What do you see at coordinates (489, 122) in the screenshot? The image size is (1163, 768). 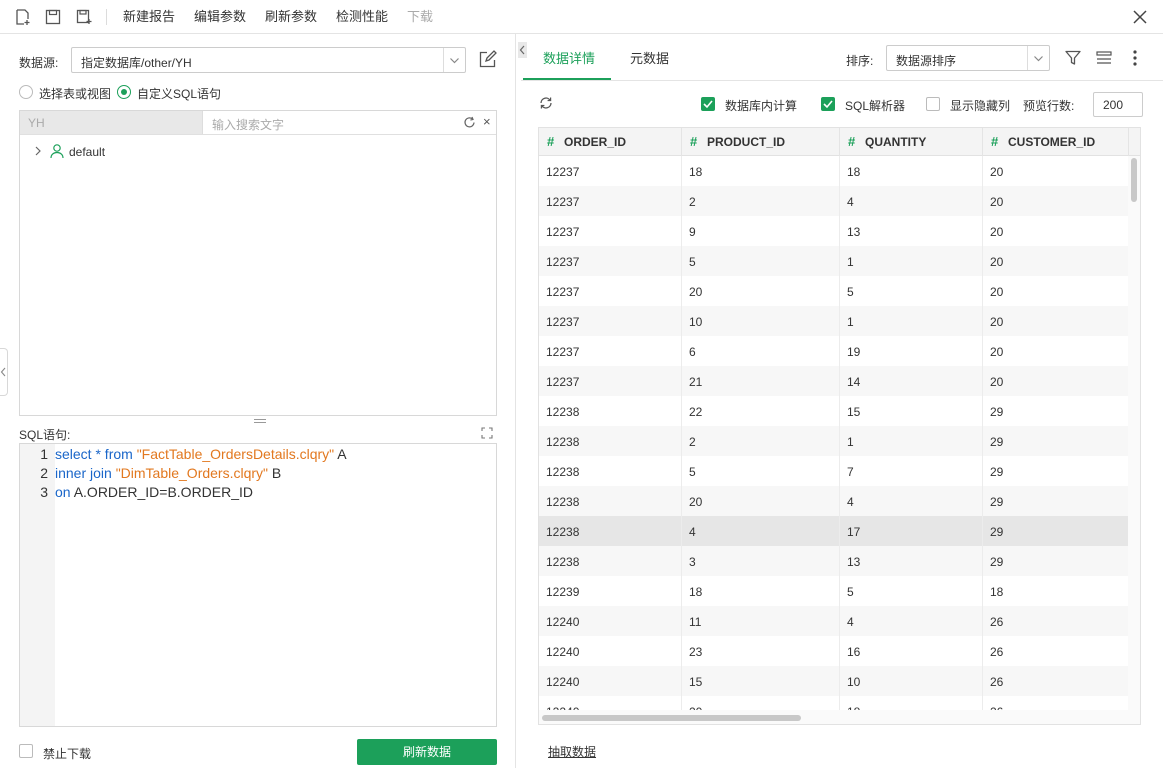 I see `clear-icon: ×` at bounding box center [489, 122].